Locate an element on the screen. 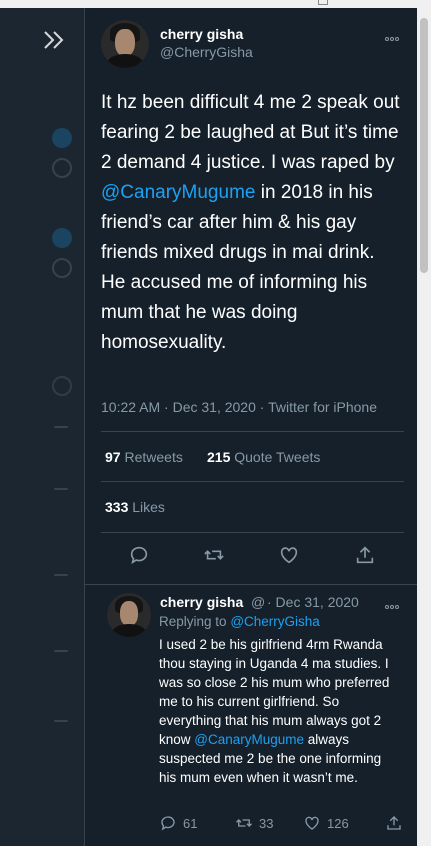  scrollbar-thumb is located at coordinates (424, 145).